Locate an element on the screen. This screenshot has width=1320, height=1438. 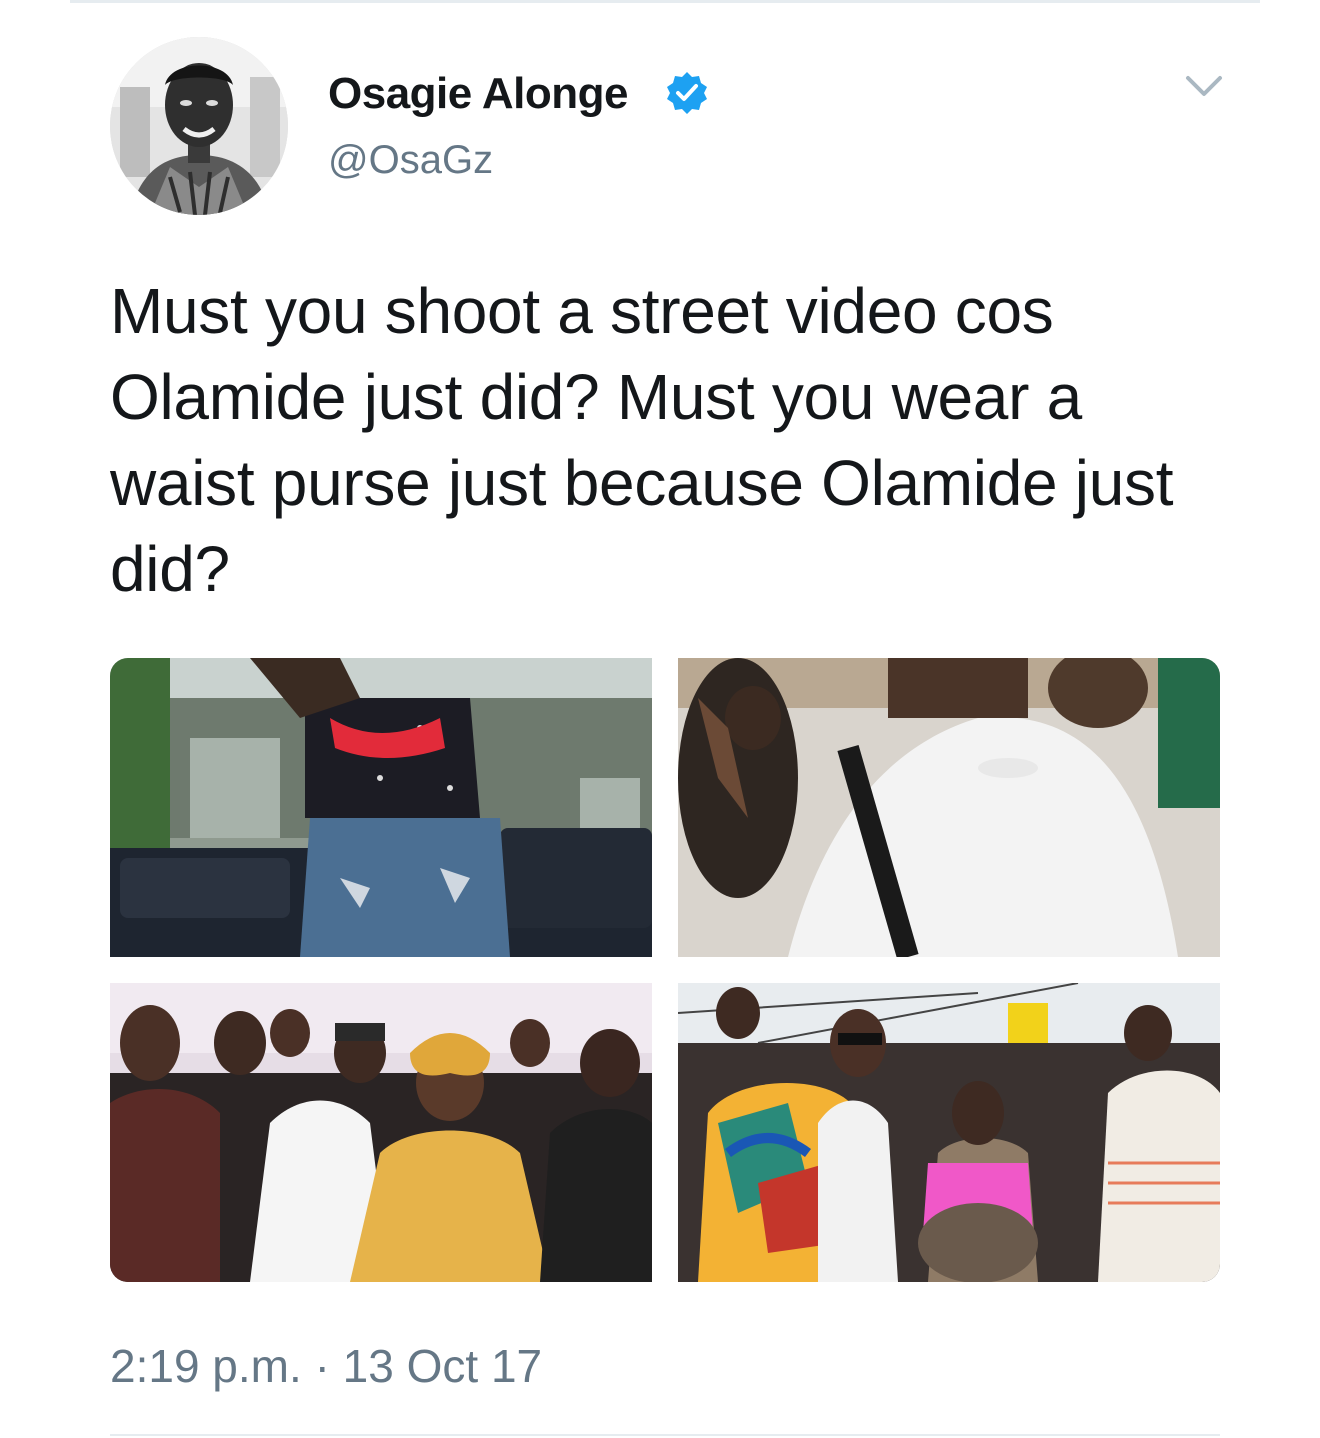
user-handle: @OsaGz is located at coordinates (410, 160).